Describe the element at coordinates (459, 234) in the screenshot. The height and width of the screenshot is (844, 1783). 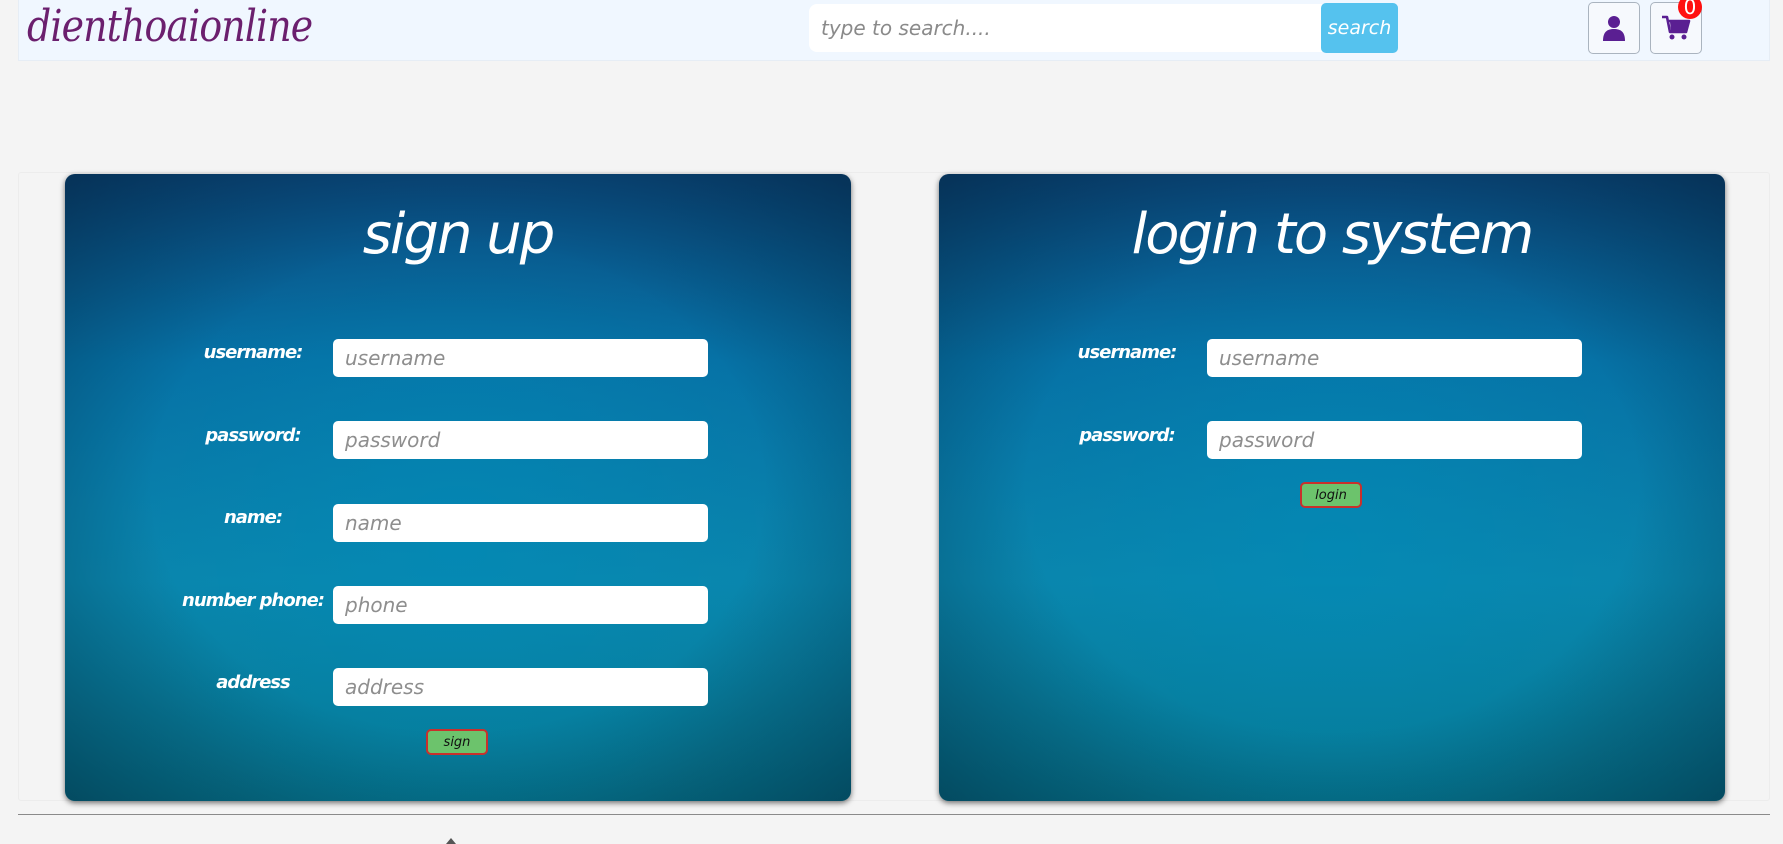
I see `signup-title: sign up` at that location.